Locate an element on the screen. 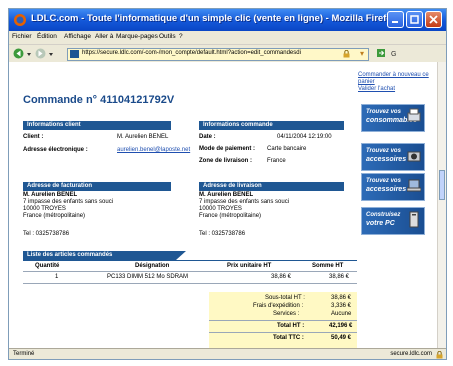  shipping-line3: France (métropolitaine) is located at coordinates (230, 216).